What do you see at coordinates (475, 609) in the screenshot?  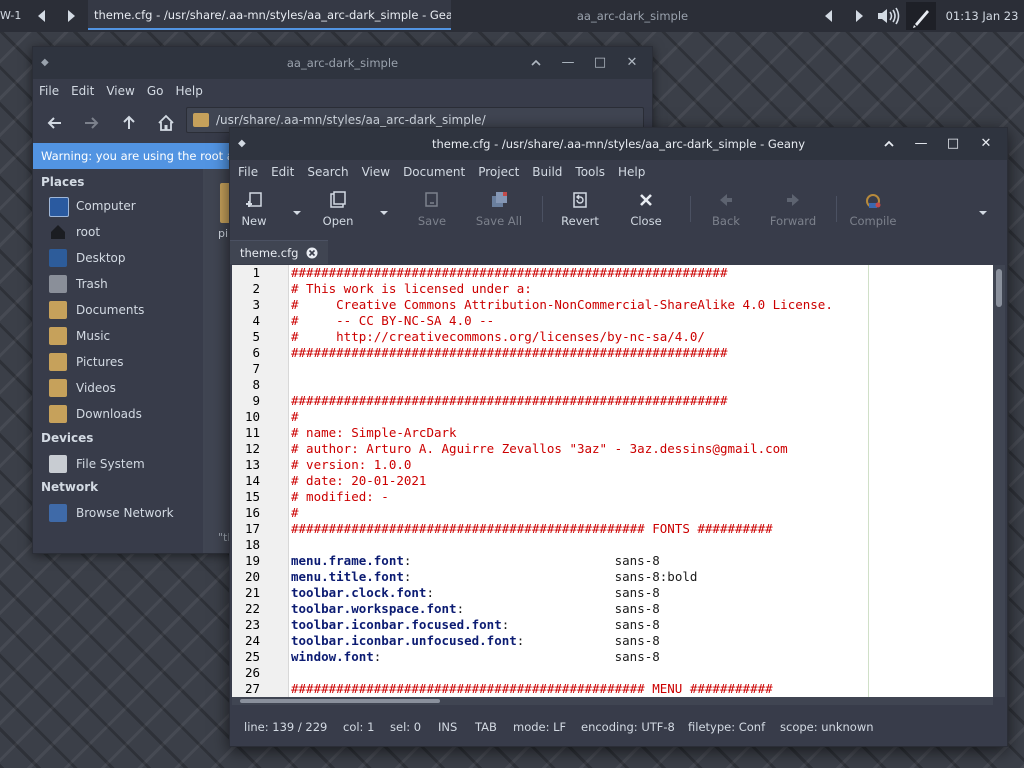 I see `code-line: toolbar.workspace.font: sans-8` at bounding box center [475, 609].